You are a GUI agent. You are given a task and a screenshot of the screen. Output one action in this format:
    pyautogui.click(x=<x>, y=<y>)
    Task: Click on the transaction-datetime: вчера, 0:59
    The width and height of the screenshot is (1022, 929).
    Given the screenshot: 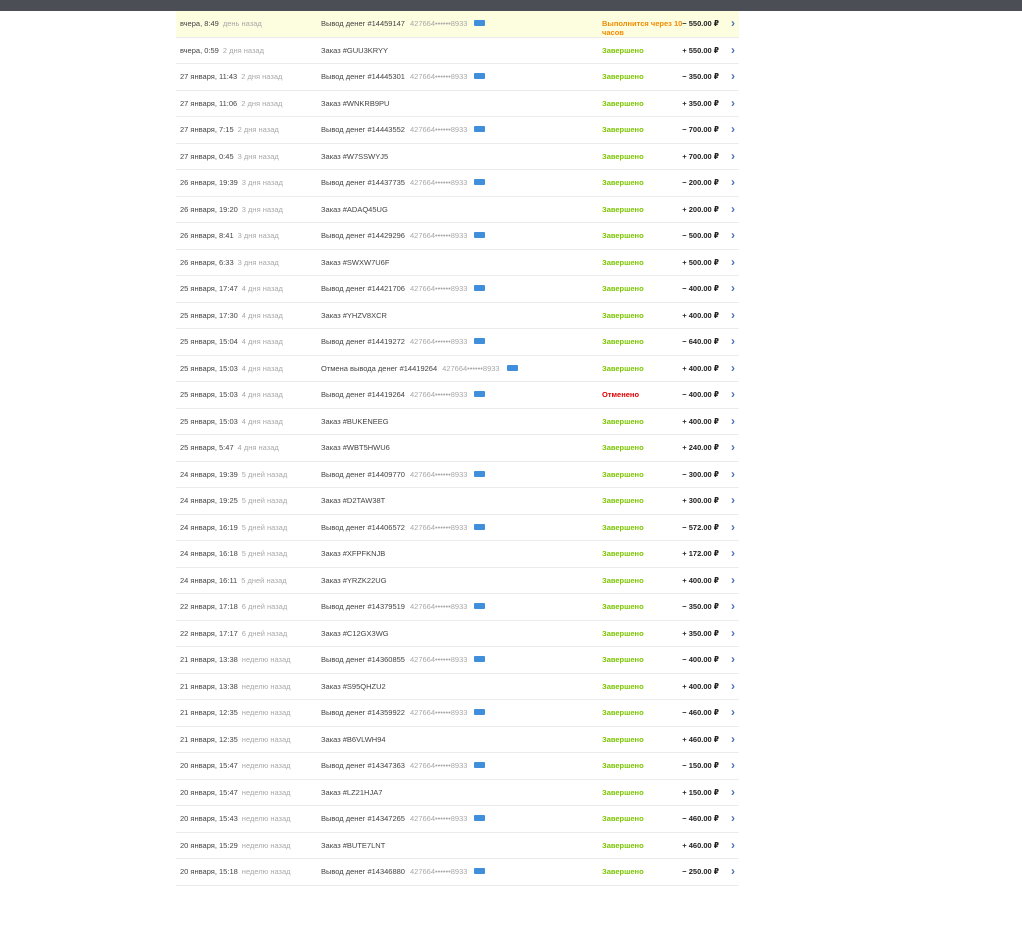 What is the action you would take?
    pyautogui.click(x=199, y=50)
    